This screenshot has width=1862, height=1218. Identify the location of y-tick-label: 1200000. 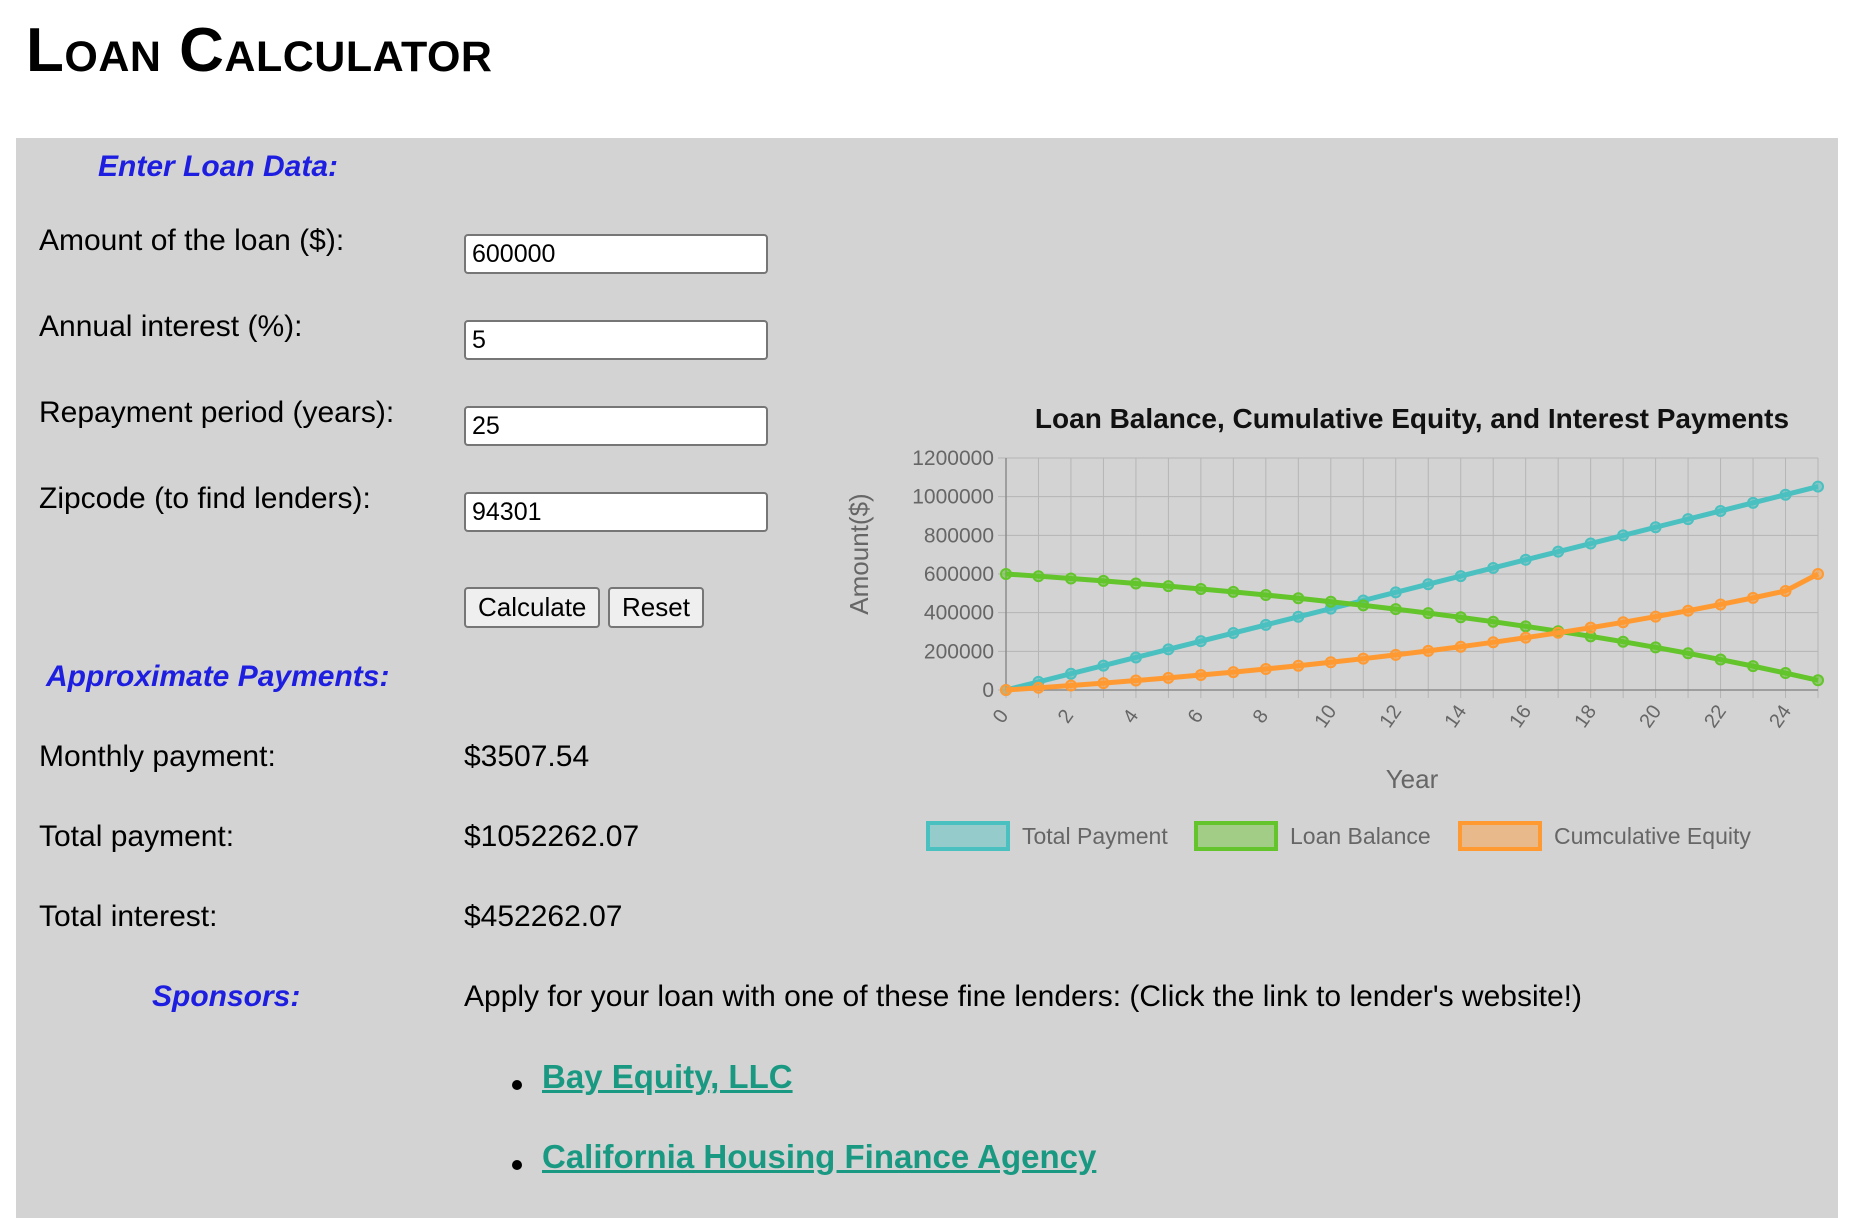
(953, 458).